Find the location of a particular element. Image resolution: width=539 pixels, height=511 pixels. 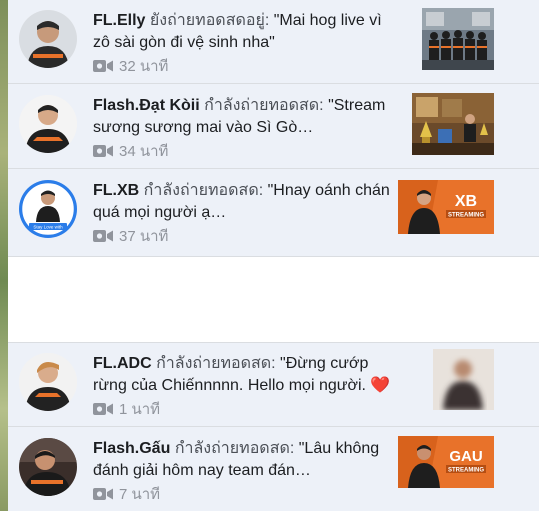

timestamp: 1 นาที is located at coordinates (140, 409).